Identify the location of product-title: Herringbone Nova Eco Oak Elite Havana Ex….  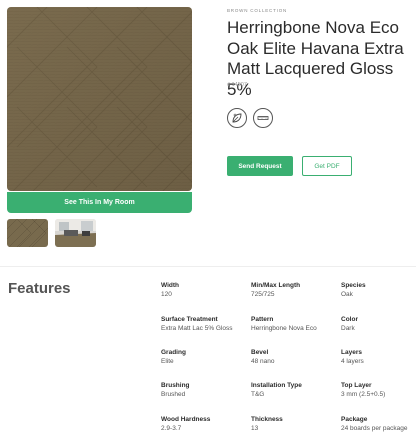
(315, 58).